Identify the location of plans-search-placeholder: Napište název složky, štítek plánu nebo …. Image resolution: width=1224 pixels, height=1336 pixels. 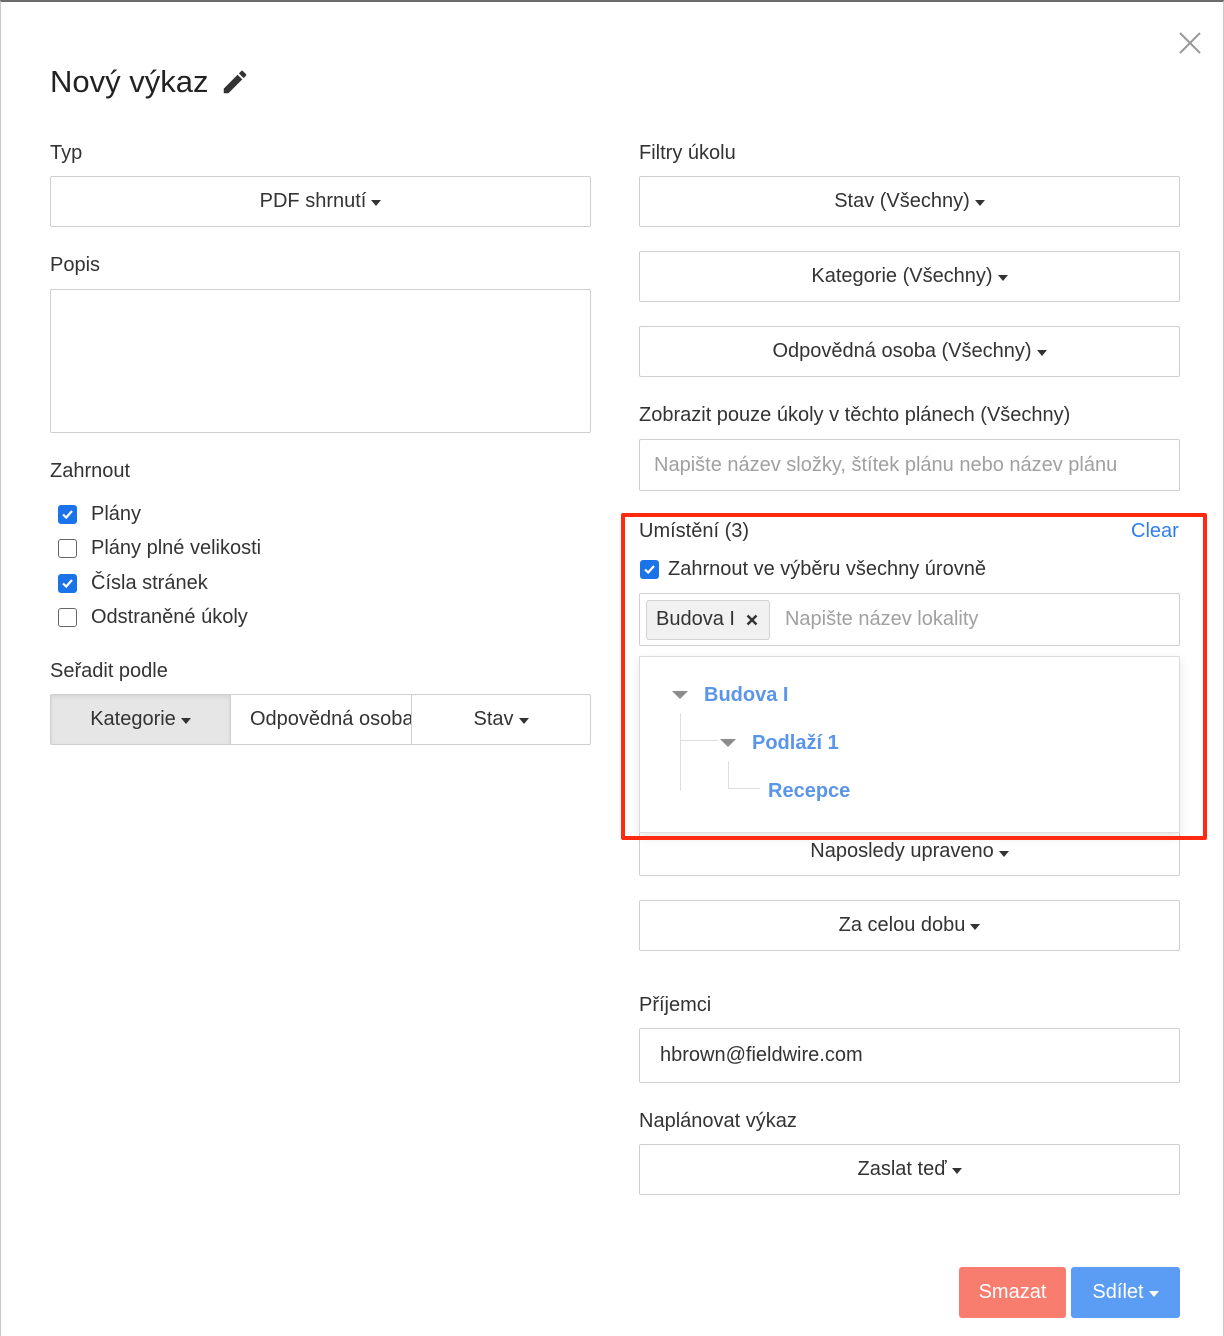
(886, 464).